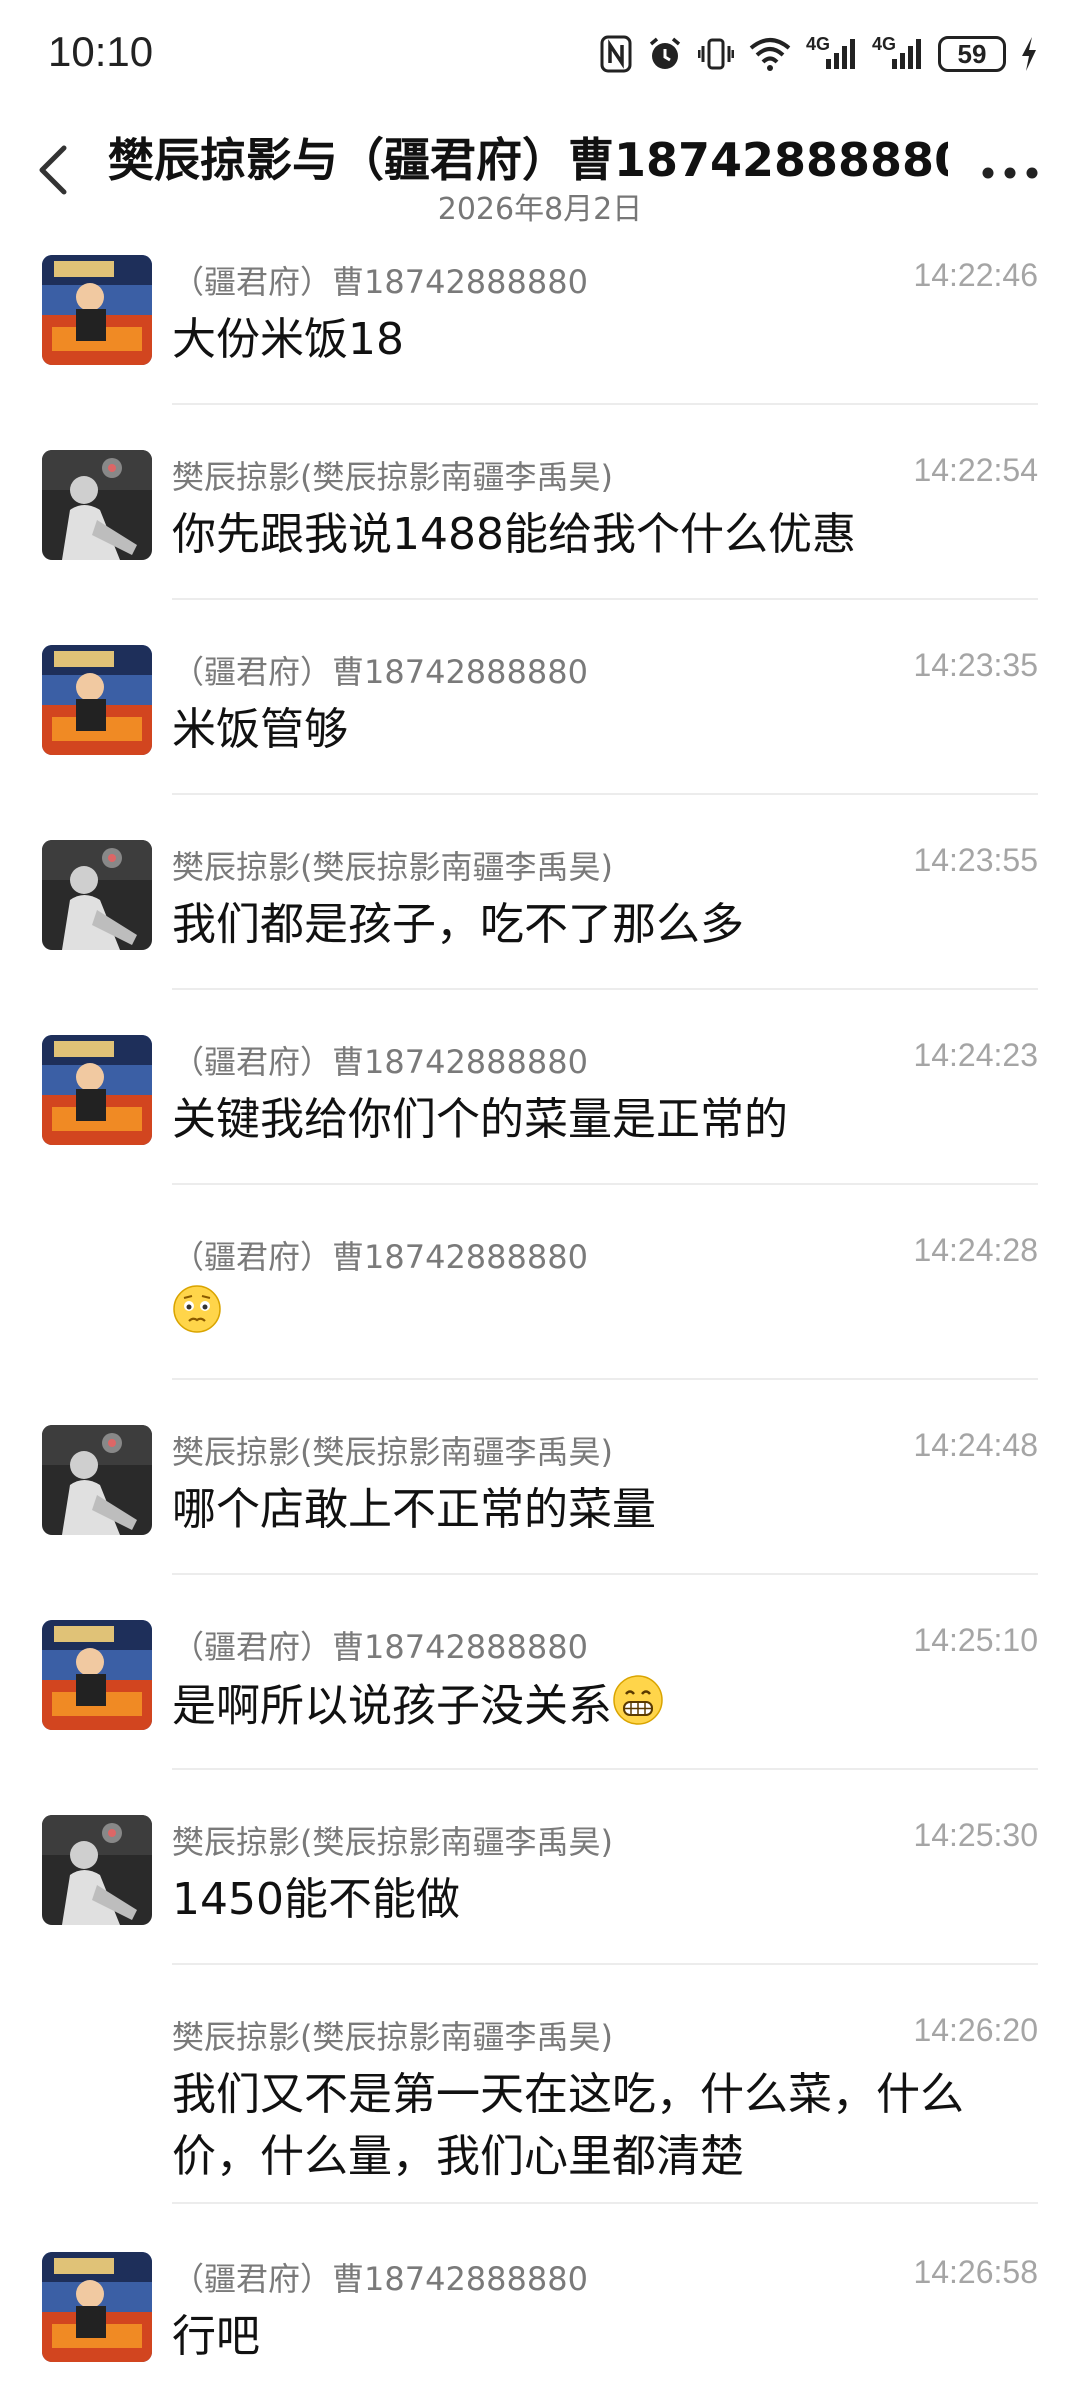  Describe the element at coordinates (975, 470) in the screenshot. I see `message-time: 14:22:54` at that location.